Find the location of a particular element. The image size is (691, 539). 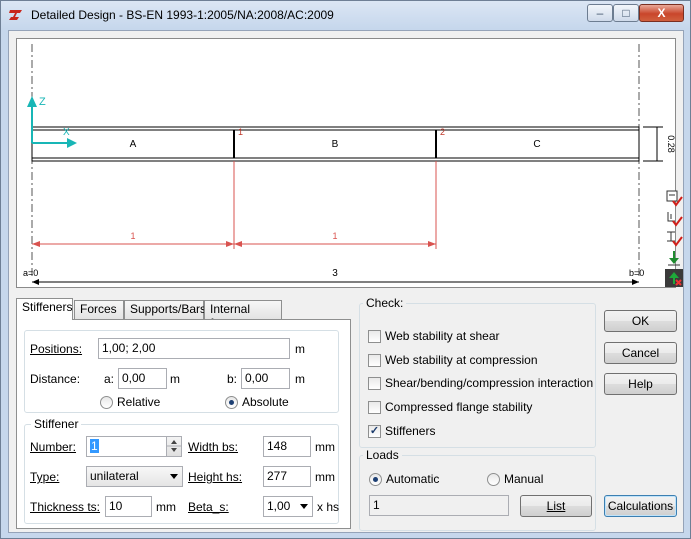

tab-internal-forces: Internal forces is located at coordinates (243, 315).